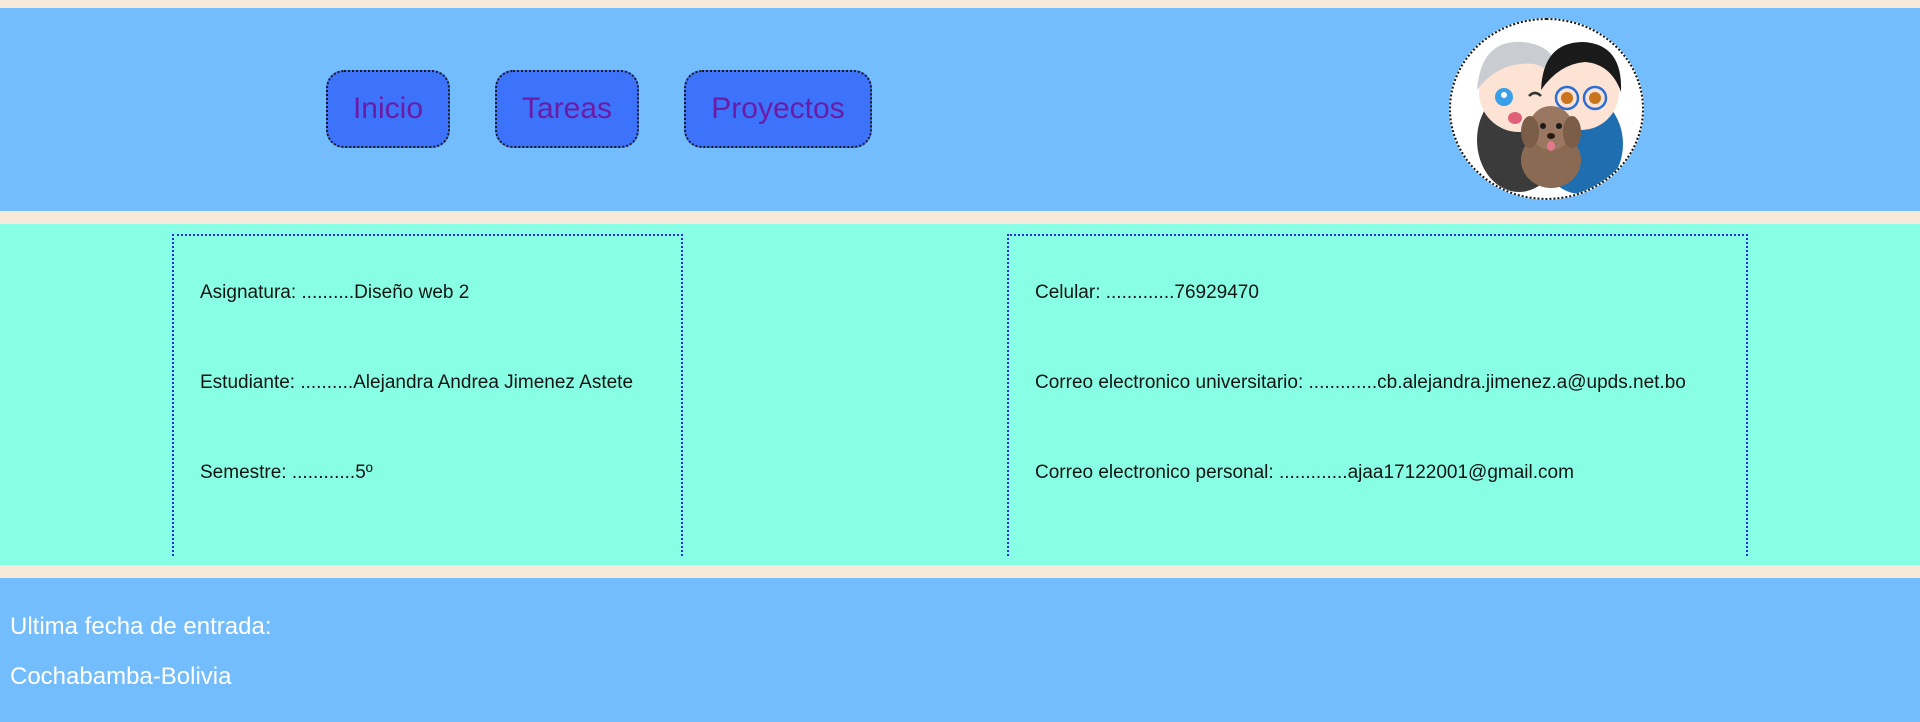 The width and height of the screenshot is (1920, 722). Describe the element at coordinates (388, 109) in the screenshot. I see `nav-button-inicio: Inicio` at that location.